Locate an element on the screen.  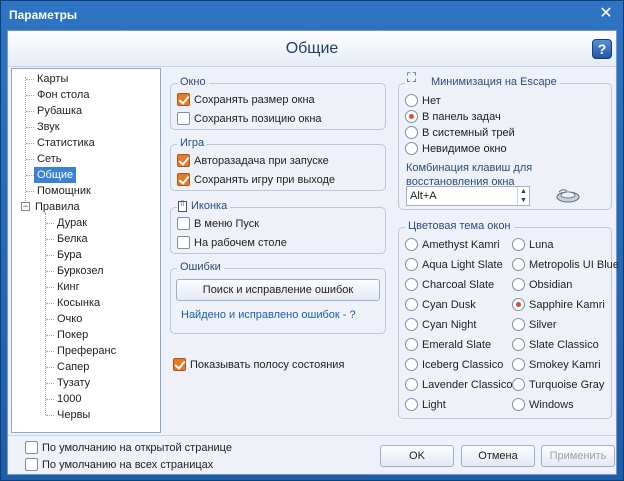
minimize-tray-radio: В системный трей is located at coordinates (460, 133).